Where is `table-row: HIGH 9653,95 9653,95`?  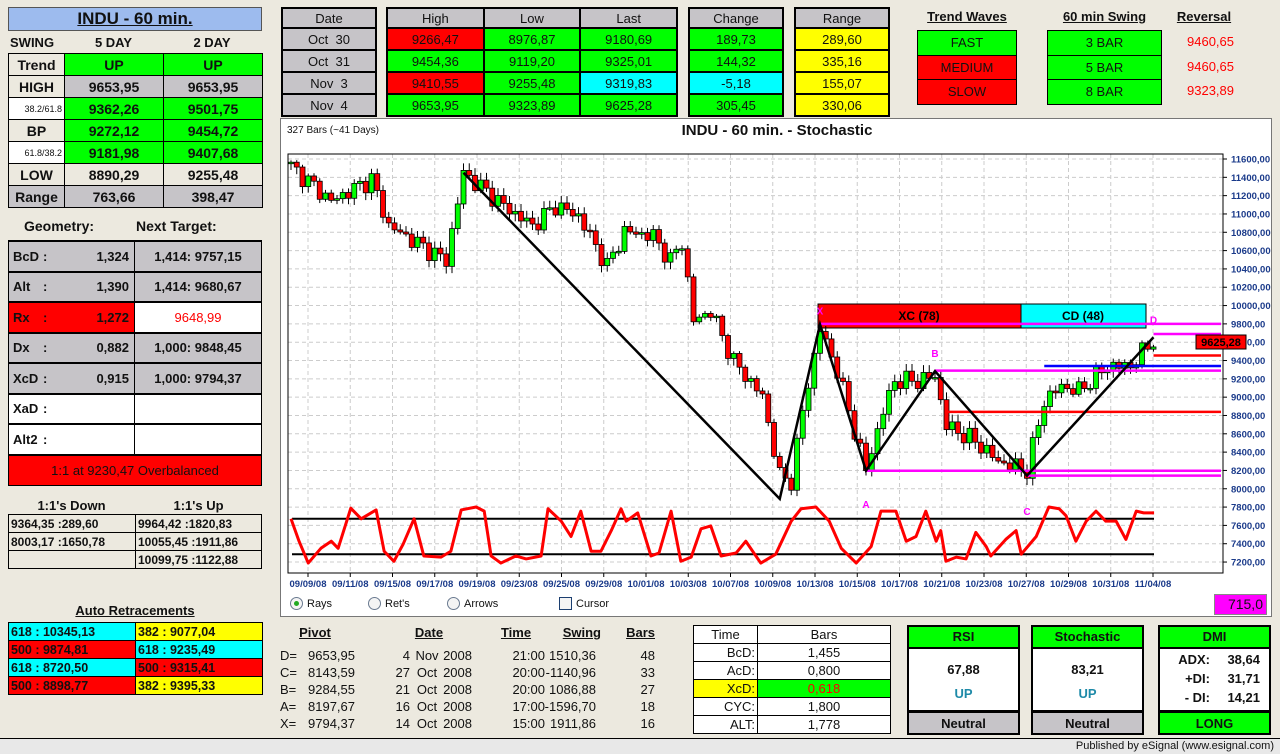 table-row: HIGH 9653,95 9653,95 is located at coordinates (135, 86).